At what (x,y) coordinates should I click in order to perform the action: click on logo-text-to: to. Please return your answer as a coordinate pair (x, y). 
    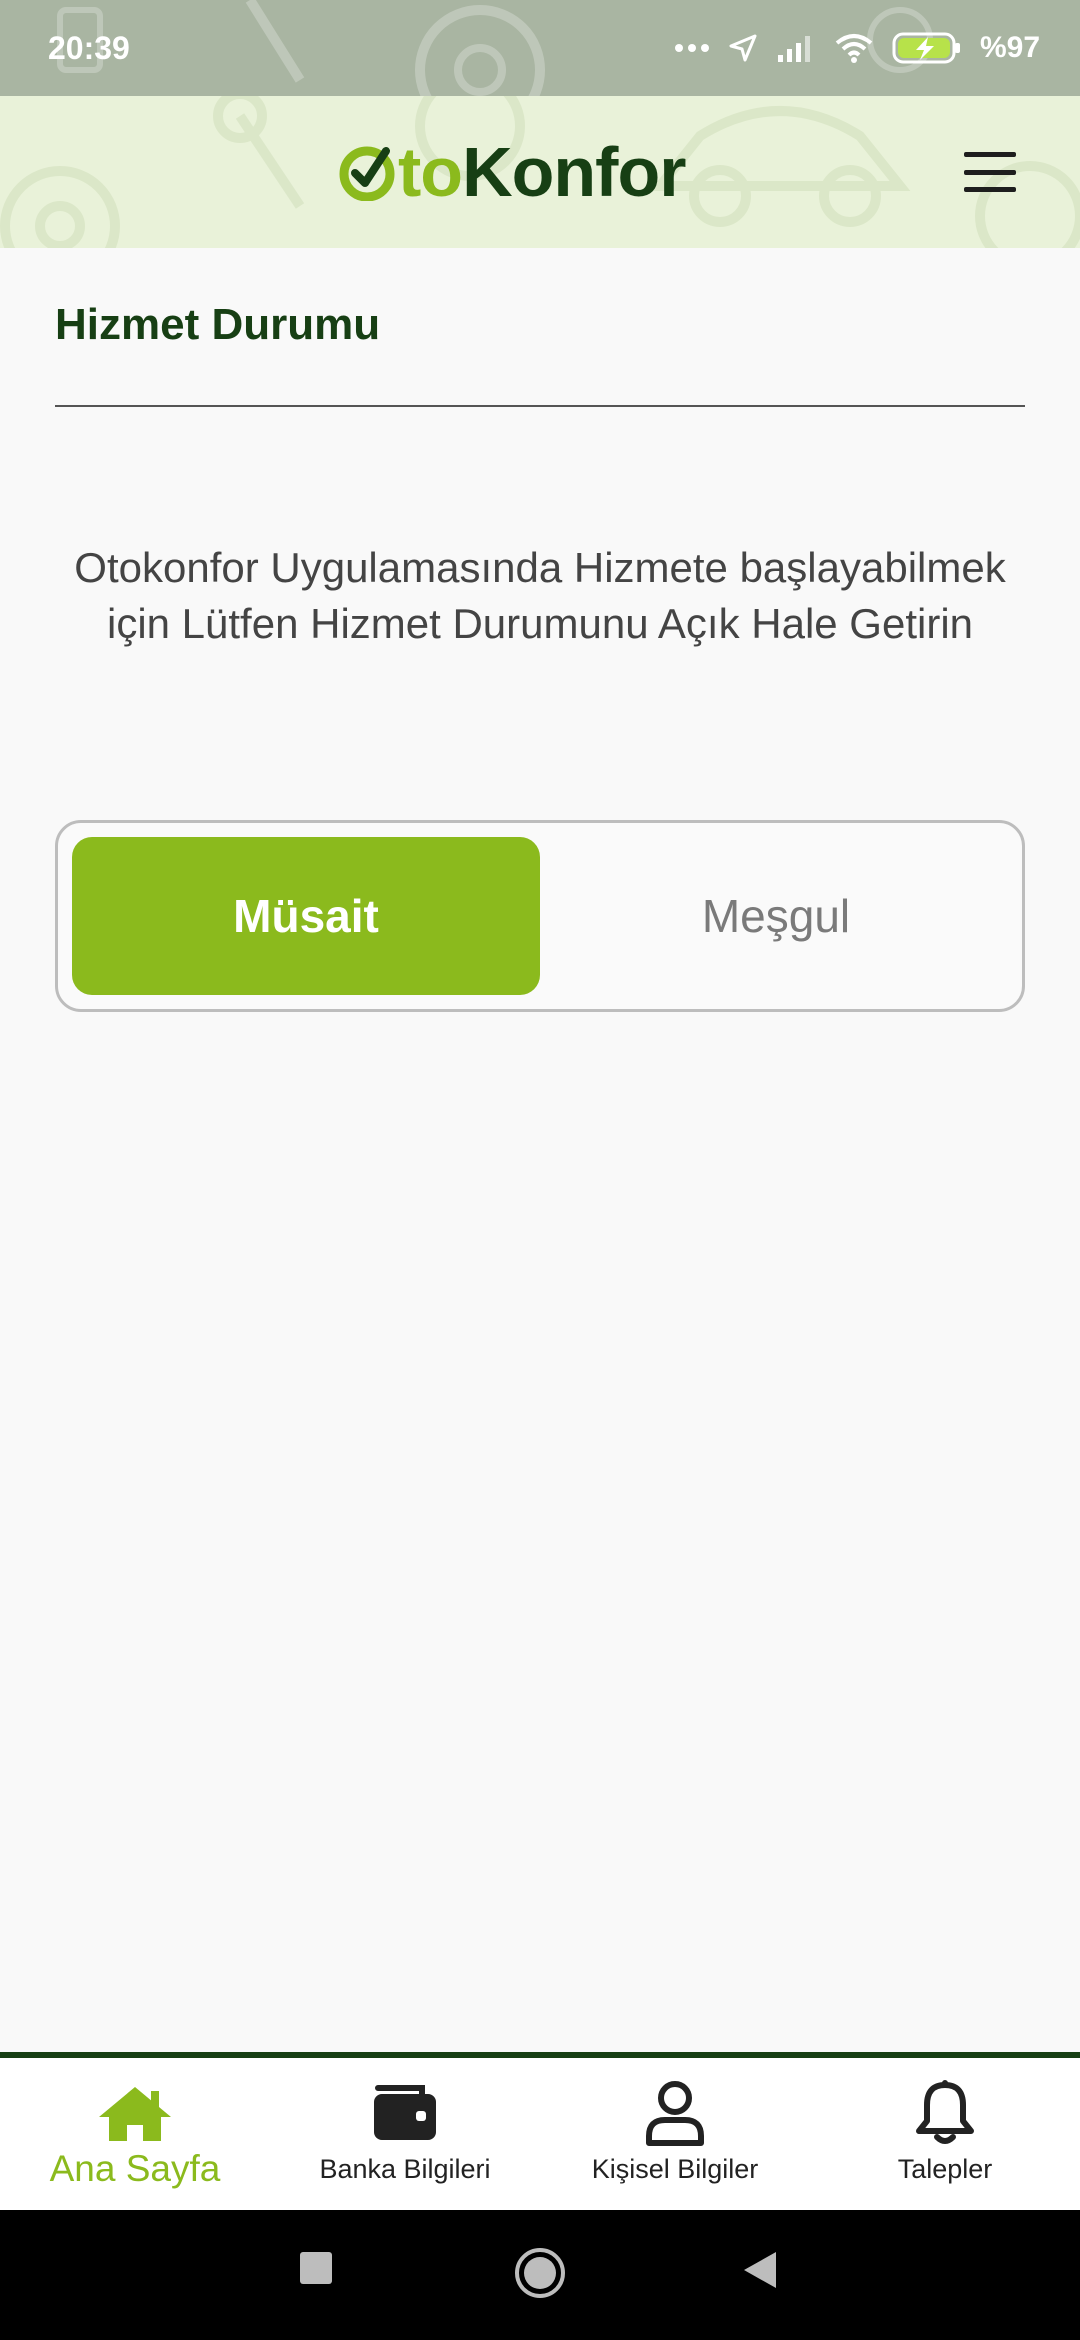
    Looking at the image, I should click on (430, 172).